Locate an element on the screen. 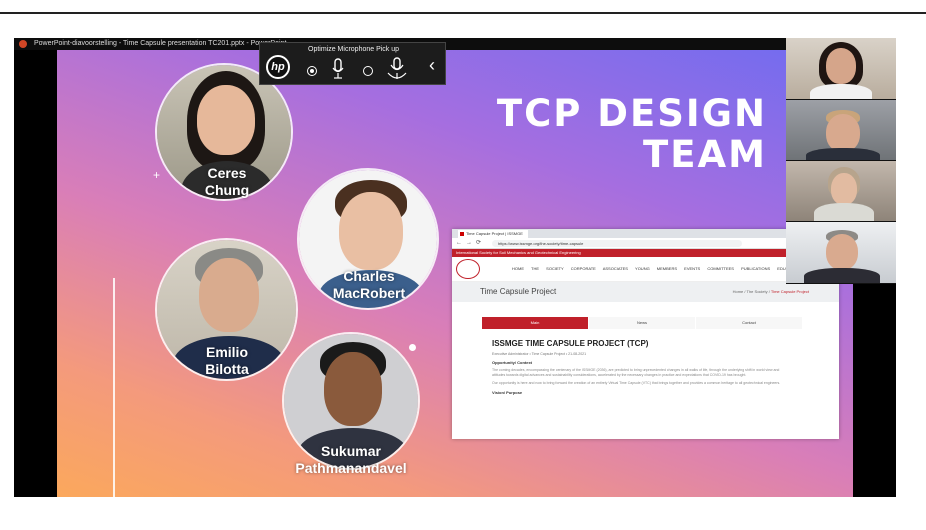  slide-title-line2: TEAM is located at coordinates (705, 154).